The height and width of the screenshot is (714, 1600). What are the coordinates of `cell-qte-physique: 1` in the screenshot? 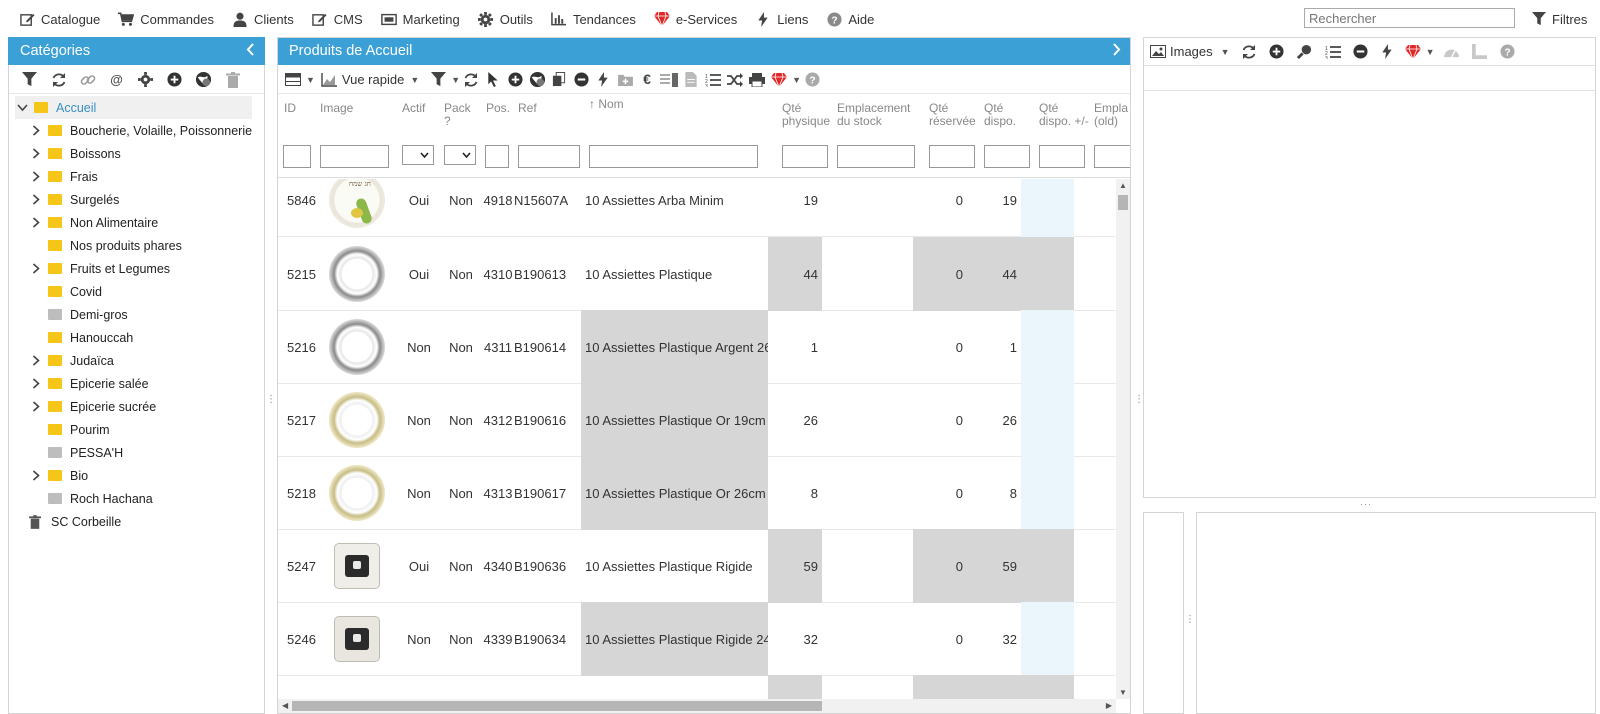 It's located at (795, 347).